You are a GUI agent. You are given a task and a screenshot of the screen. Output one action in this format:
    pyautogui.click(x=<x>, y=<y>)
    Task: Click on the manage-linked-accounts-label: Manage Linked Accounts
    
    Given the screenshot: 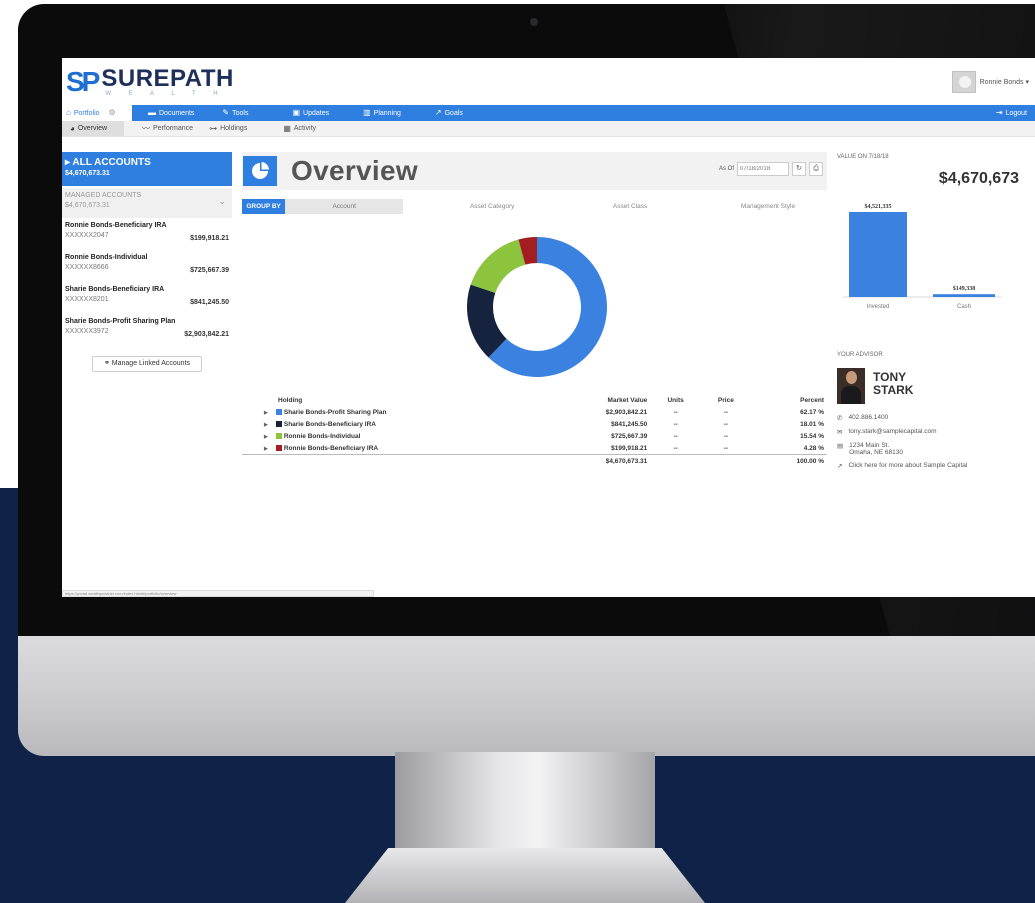 What is the action you would take?
    pyautogui.click(x=151, y=363)
    